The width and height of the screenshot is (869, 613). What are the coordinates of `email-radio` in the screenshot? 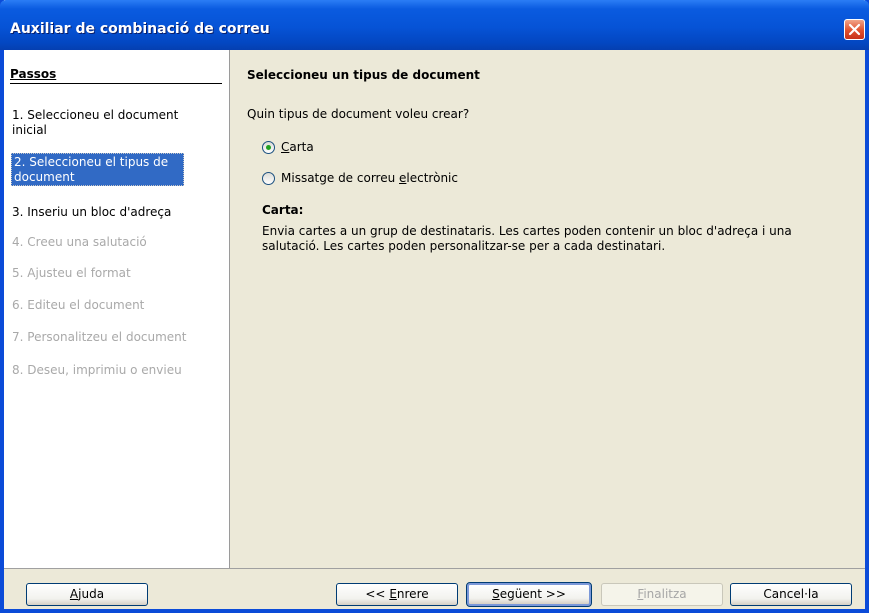 It's located at (268, 178).